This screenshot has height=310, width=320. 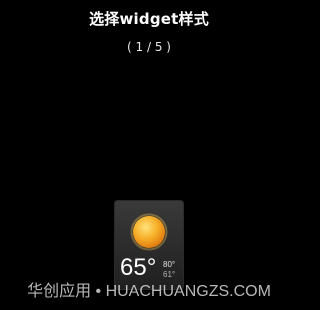 What do you see at coordinates (169, 264) in the screenshot?
I see `high-temperature: 80°` at bounding box center [169, 264].